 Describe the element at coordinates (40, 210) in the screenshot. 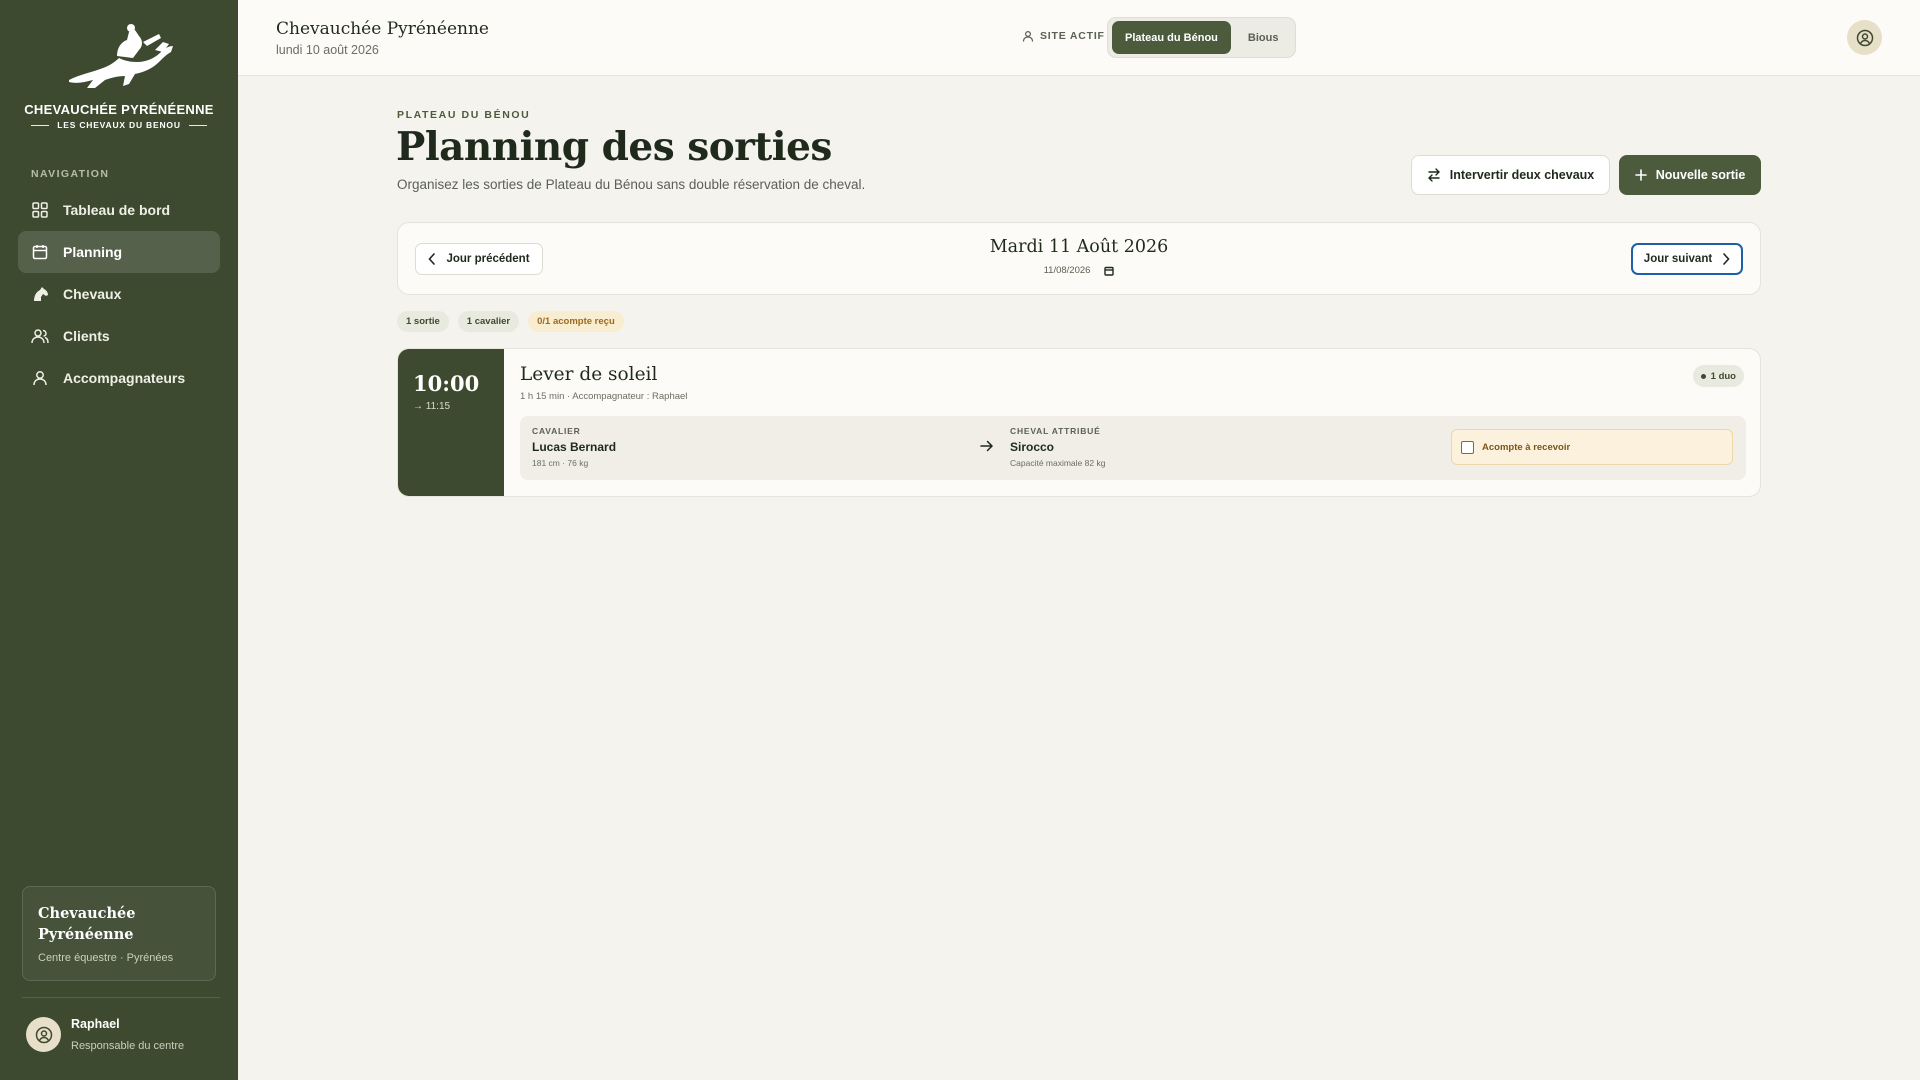

I see `dashboard-icon` at that location.